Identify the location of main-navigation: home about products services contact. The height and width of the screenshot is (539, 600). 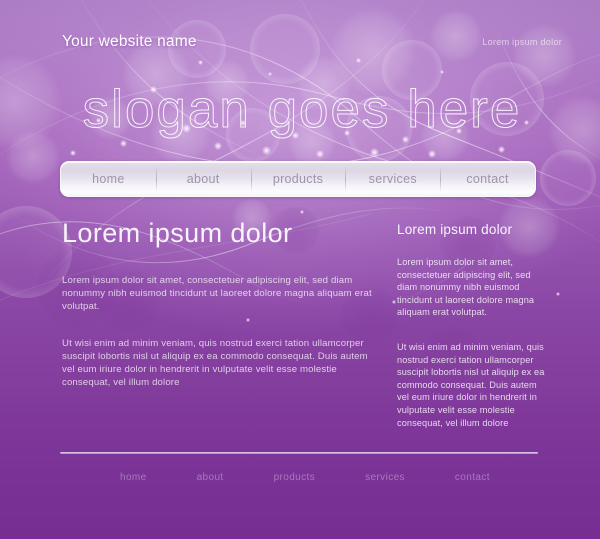
(298, 179).